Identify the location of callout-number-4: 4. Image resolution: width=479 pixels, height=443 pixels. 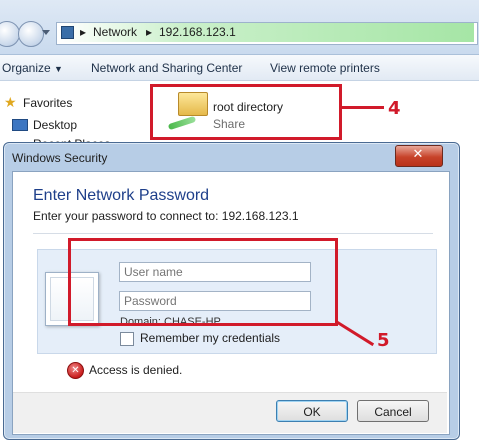
(394, 108).